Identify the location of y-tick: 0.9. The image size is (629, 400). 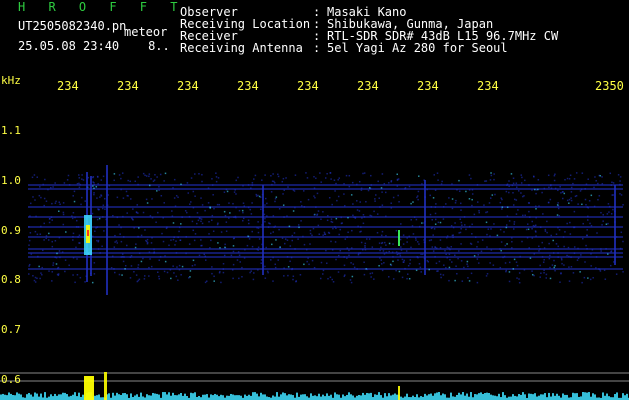
(11, 230).